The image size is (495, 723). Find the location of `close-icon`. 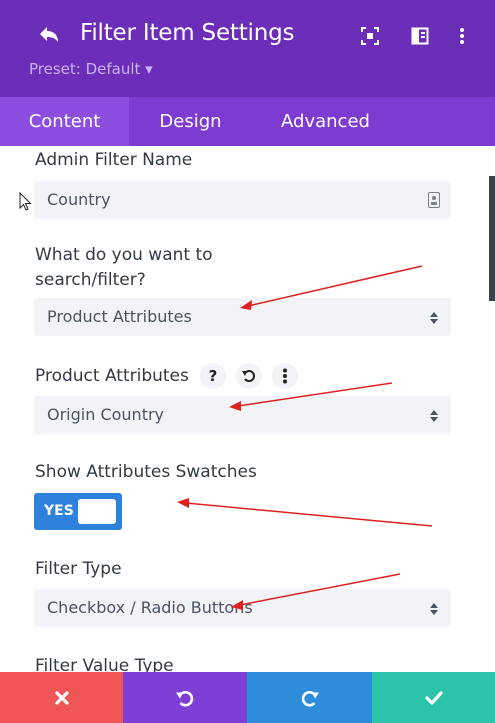

close-icon is located at coordinates (61, 697).